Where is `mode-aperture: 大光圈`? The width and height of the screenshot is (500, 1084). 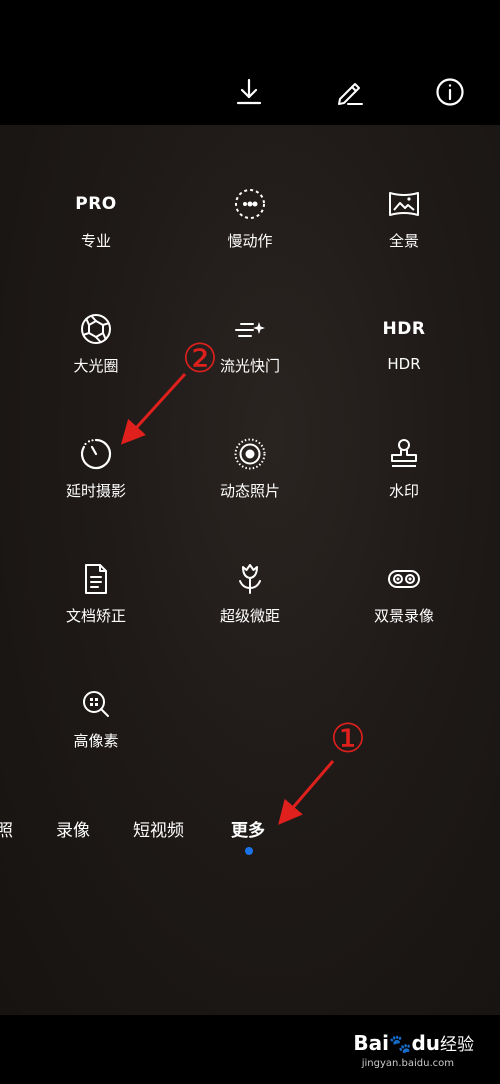 mode-aperture: 大光圈 is located at coordinates (96, 343).